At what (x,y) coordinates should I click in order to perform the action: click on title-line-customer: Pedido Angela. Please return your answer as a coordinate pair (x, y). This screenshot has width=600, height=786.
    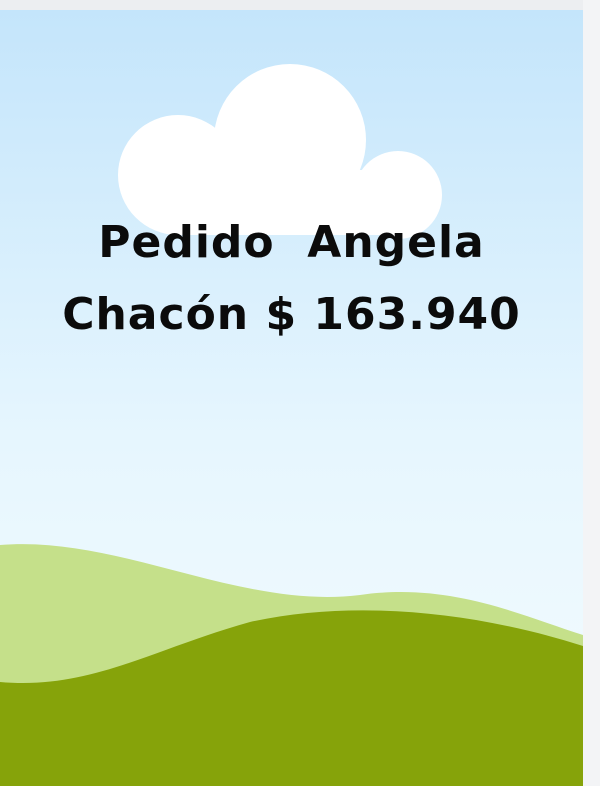
    Looking at the image, I should click on (291, 242).